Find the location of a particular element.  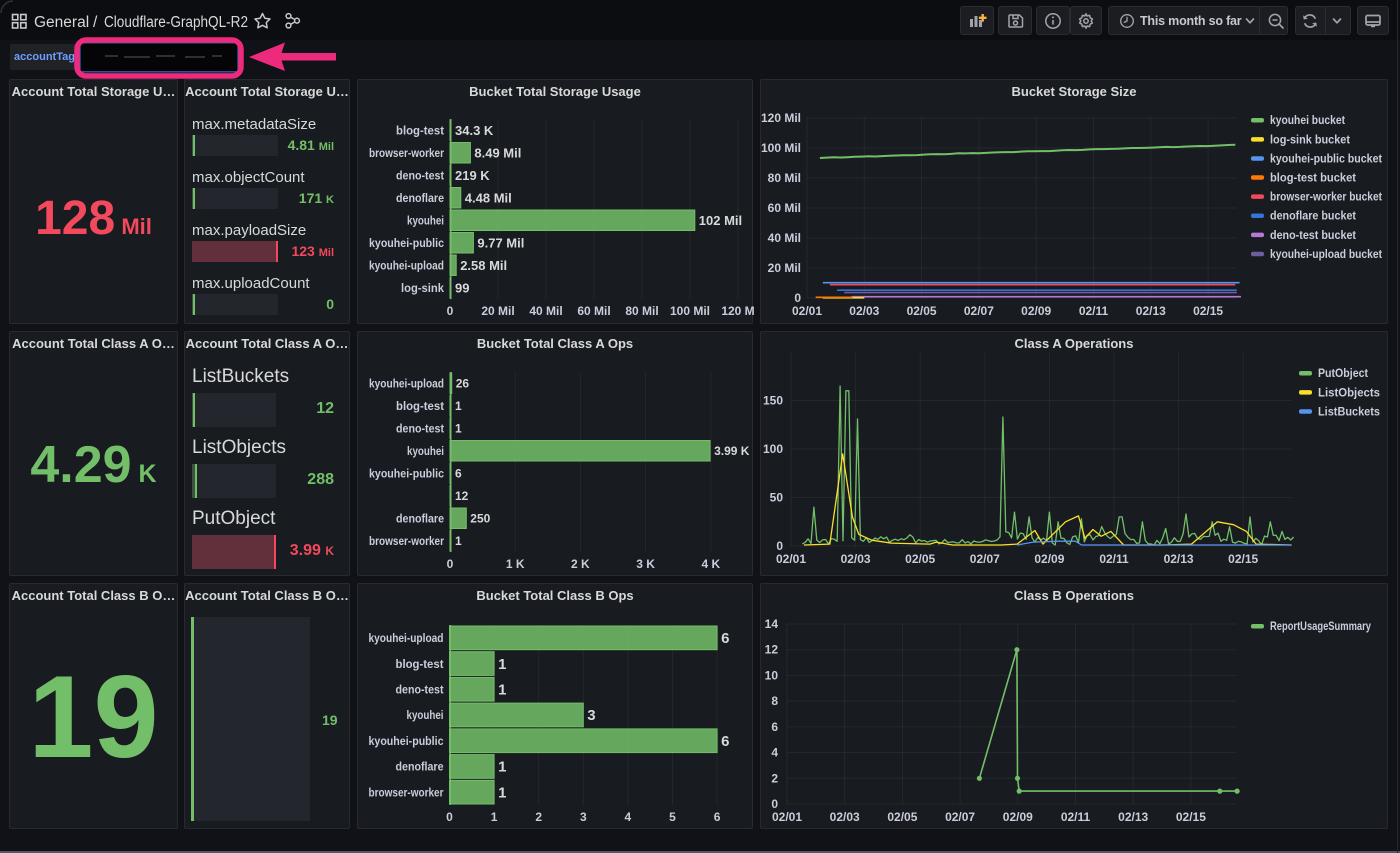

svg-text: 150 is located at coordinates (773, 401).